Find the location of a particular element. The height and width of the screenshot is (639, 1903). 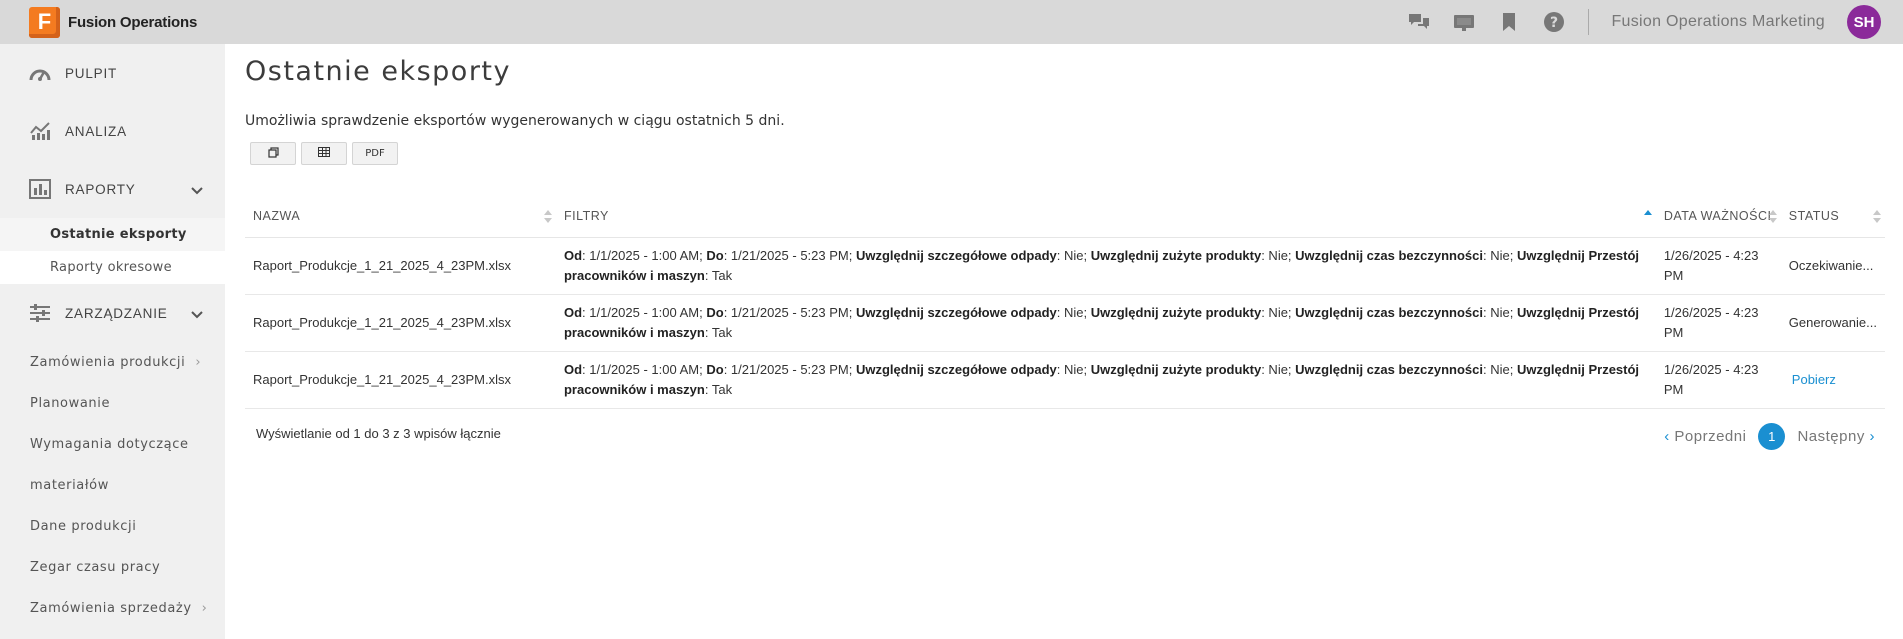

cell-status: Pobierz is located at coordinates (1832, 380).